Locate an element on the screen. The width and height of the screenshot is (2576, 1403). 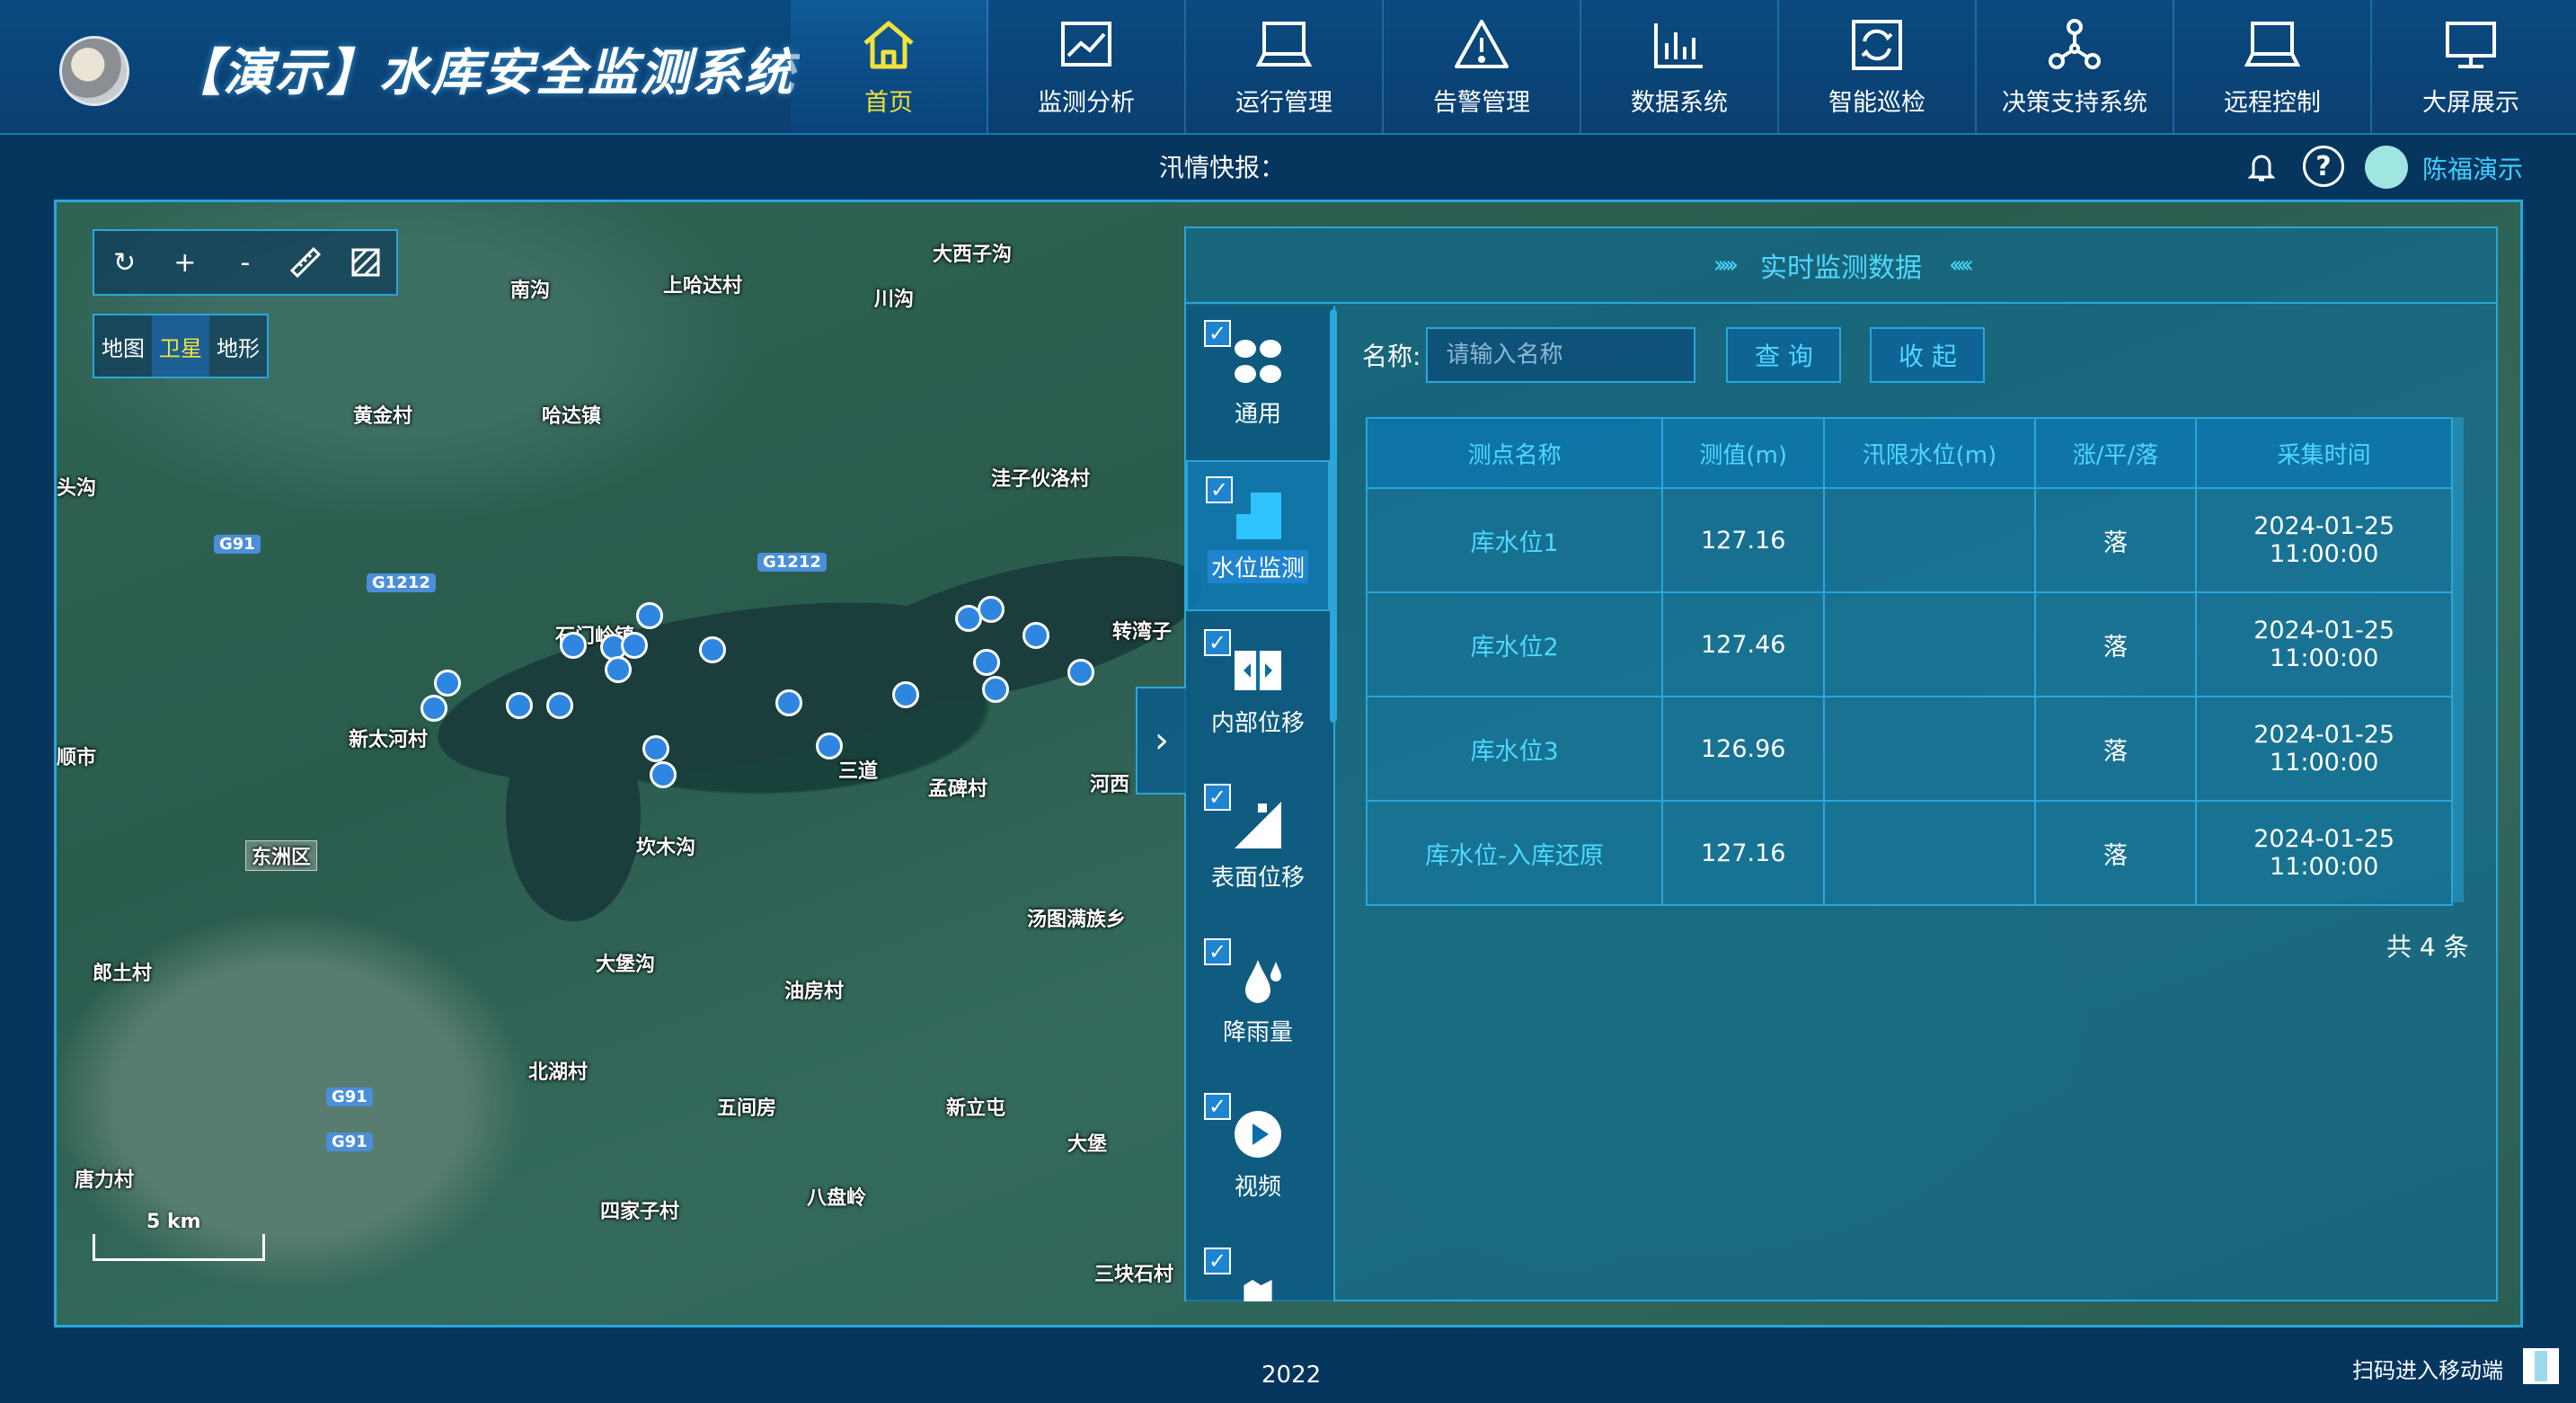
nav-operation-management: 运行管理 is located at coordinates (1285, 66).